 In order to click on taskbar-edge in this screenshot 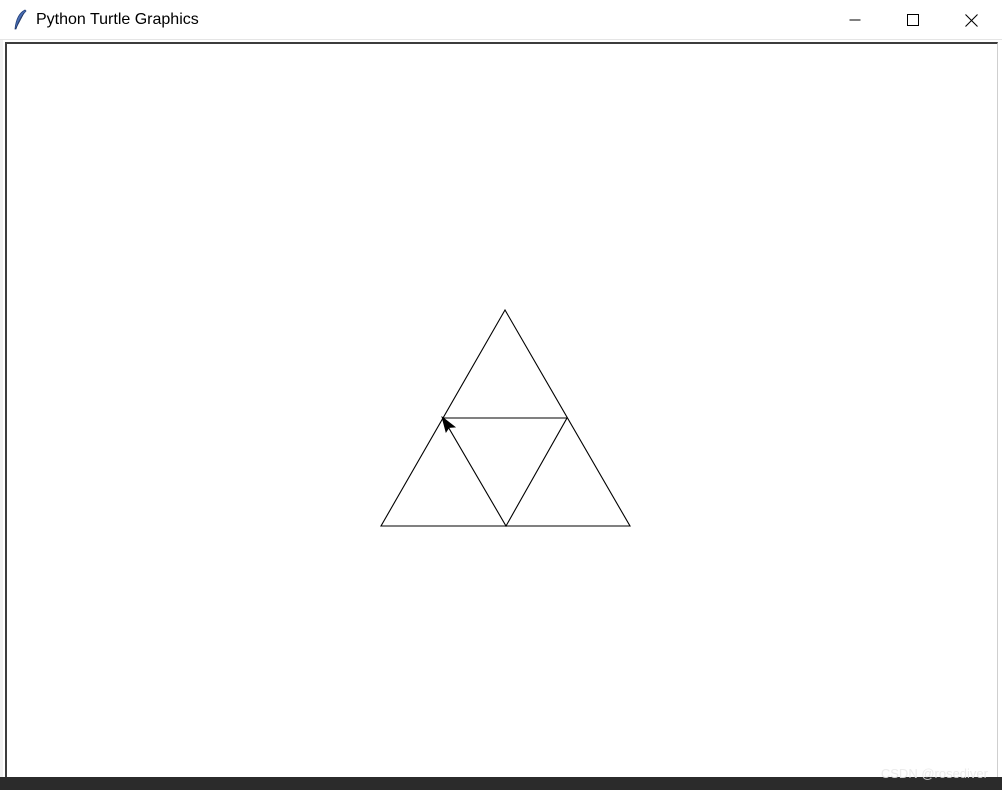, I will do `click(501, 783)`.